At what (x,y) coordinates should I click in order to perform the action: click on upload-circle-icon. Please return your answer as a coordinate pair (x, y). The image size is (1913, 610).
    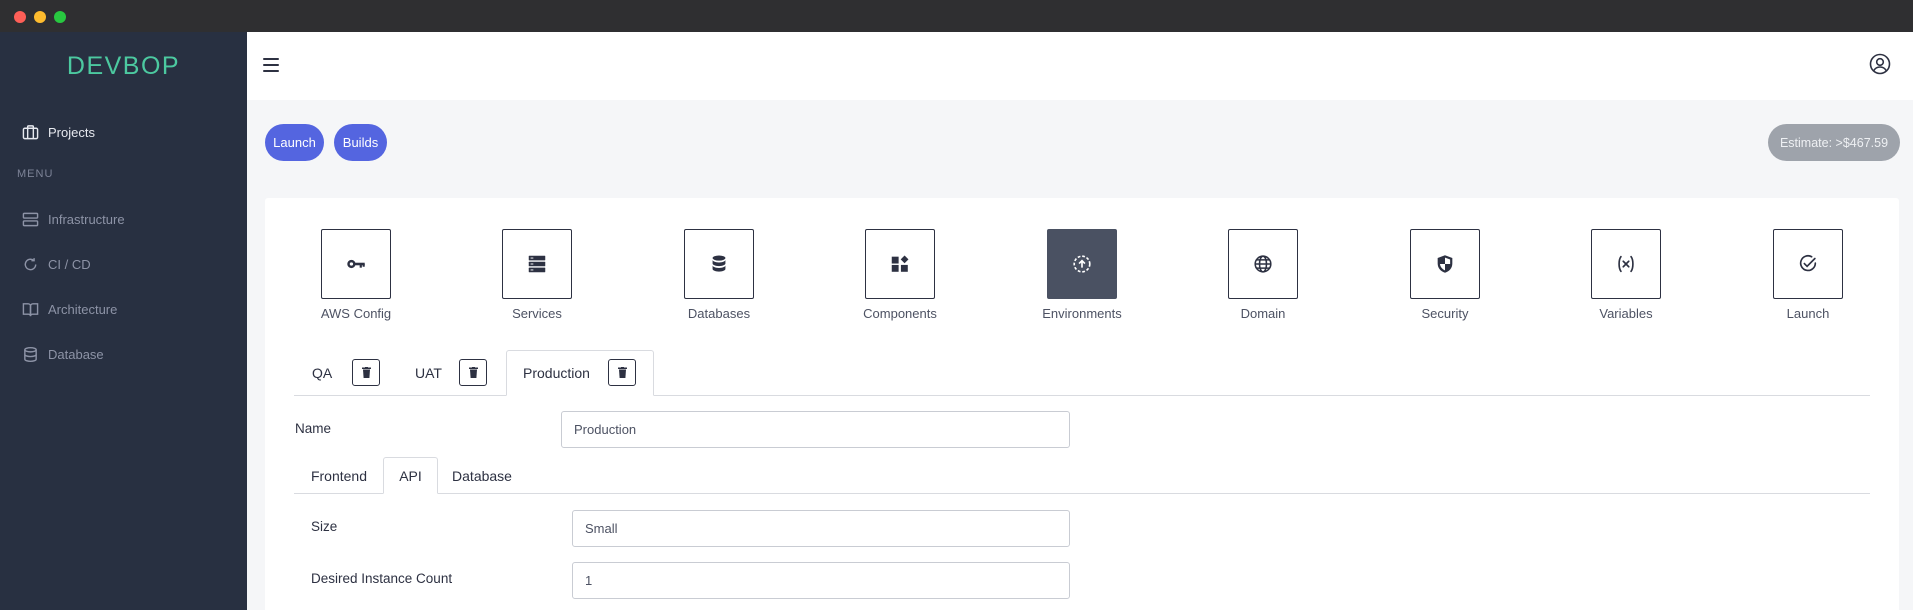
    Looking at the image, I should click on (1082, 264).